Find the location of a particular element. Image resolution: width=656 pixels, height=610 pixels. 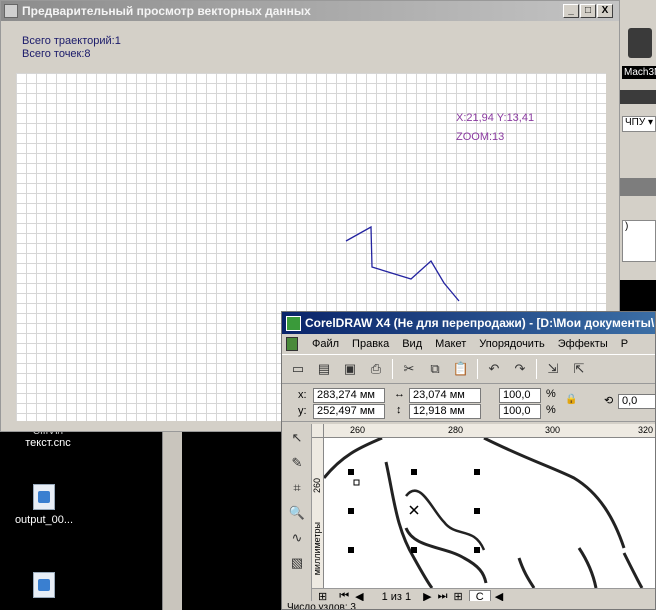

cpu-dropdown: ЧПУ ▾ is located at coordinates (639, 124).